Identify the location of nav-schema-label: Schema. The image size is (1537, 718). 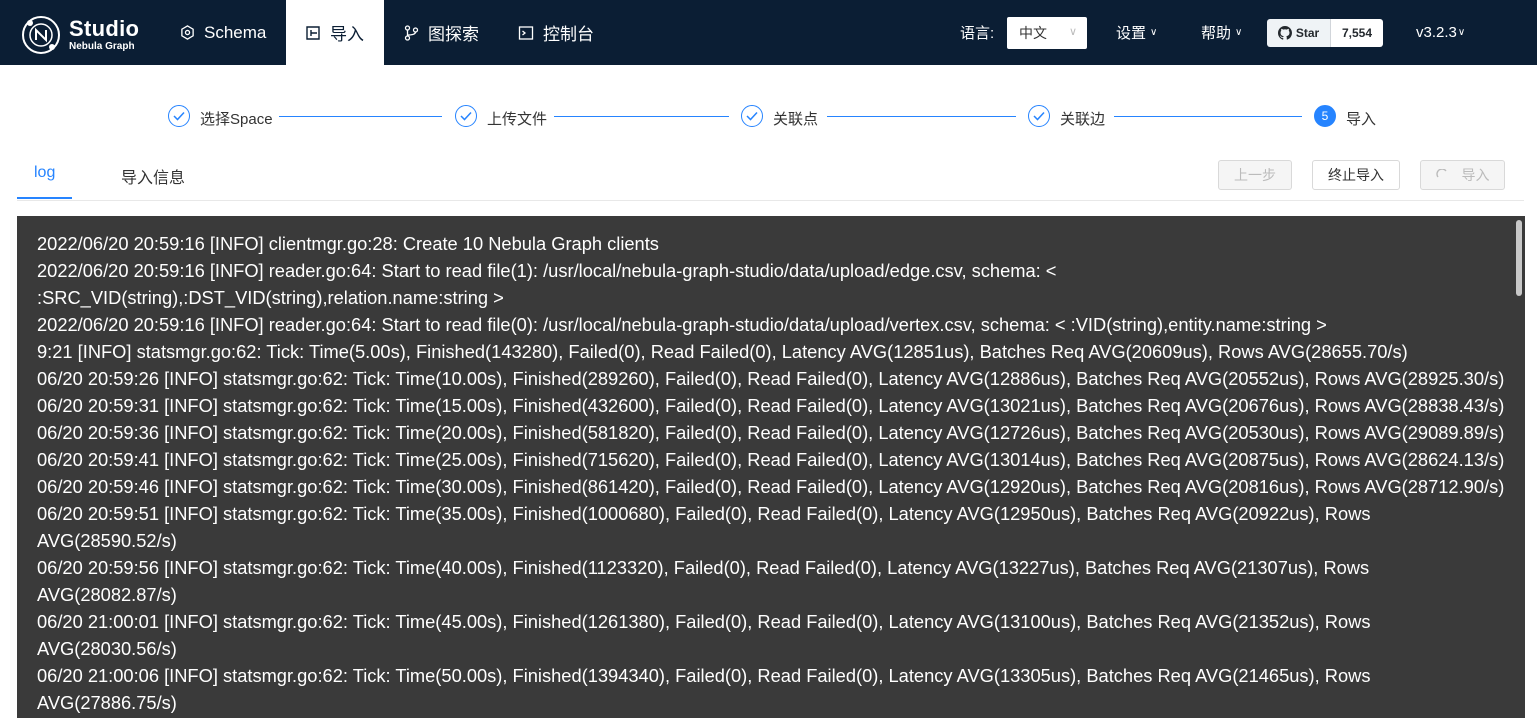
(235, 32).